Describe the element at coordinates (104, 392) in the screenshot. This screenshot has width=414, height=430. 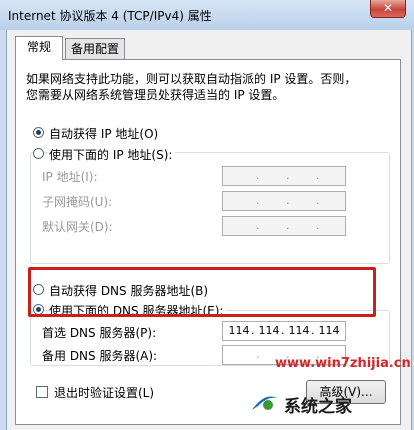
I see `validate-on-exit-label: 退出时验证设置(L)` at that location.